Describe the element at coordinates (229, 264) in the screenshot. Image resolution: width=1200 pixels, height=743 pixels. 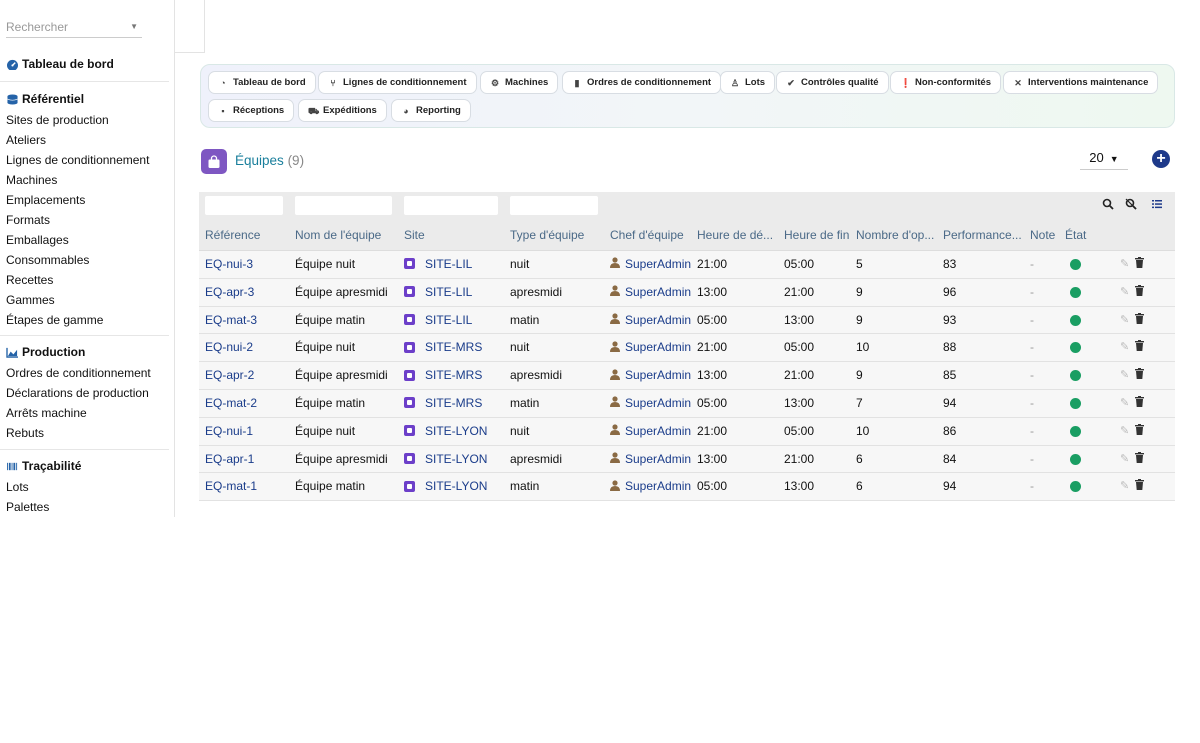
I see `cell-reference: EQ-nui-3` at that location.